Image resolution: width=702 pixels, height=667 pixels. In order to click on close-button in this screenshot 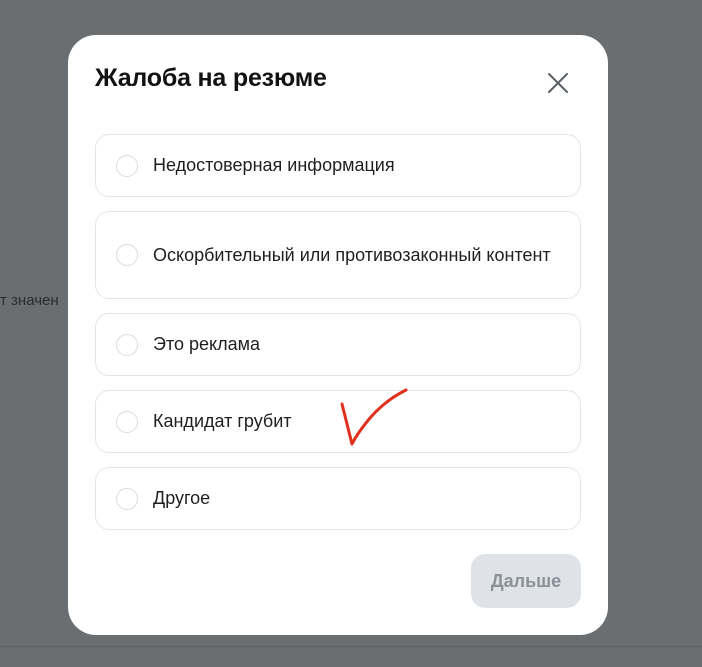, I will do `click(558, 83)`.